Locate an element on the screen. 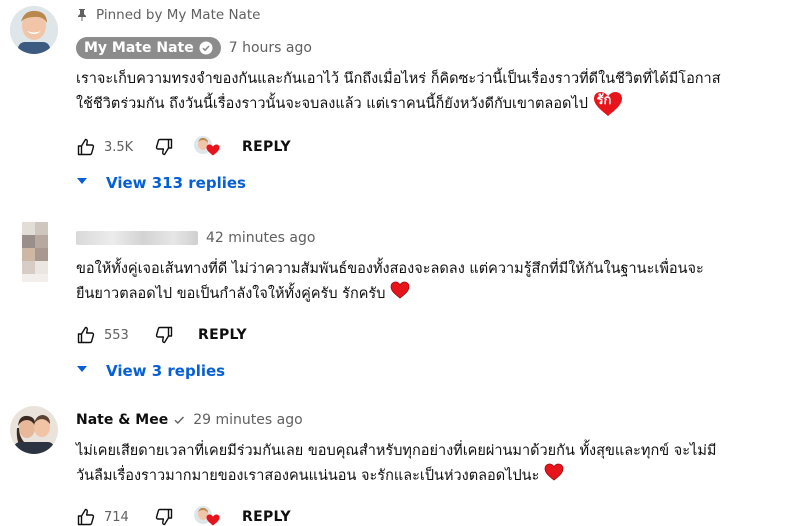 The height and width of the screenshot is (526, 800). view-replies-button: View 313 replies is located at coordinates (435, 183).